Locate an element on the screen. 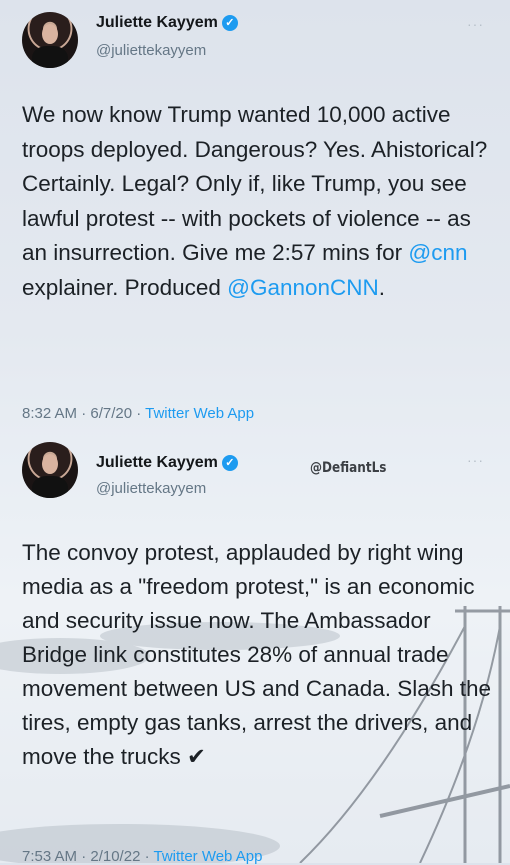 This screenshot has width=510, height=865. tweet-text-part: explainer. Produced is located at coordinates (125, 287).